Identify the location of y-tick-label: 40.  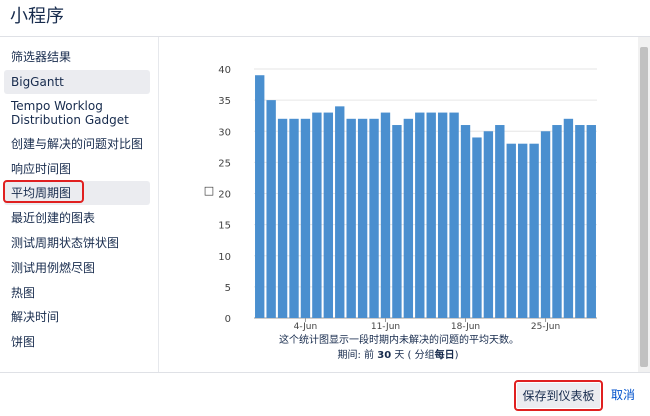
(224, 70).